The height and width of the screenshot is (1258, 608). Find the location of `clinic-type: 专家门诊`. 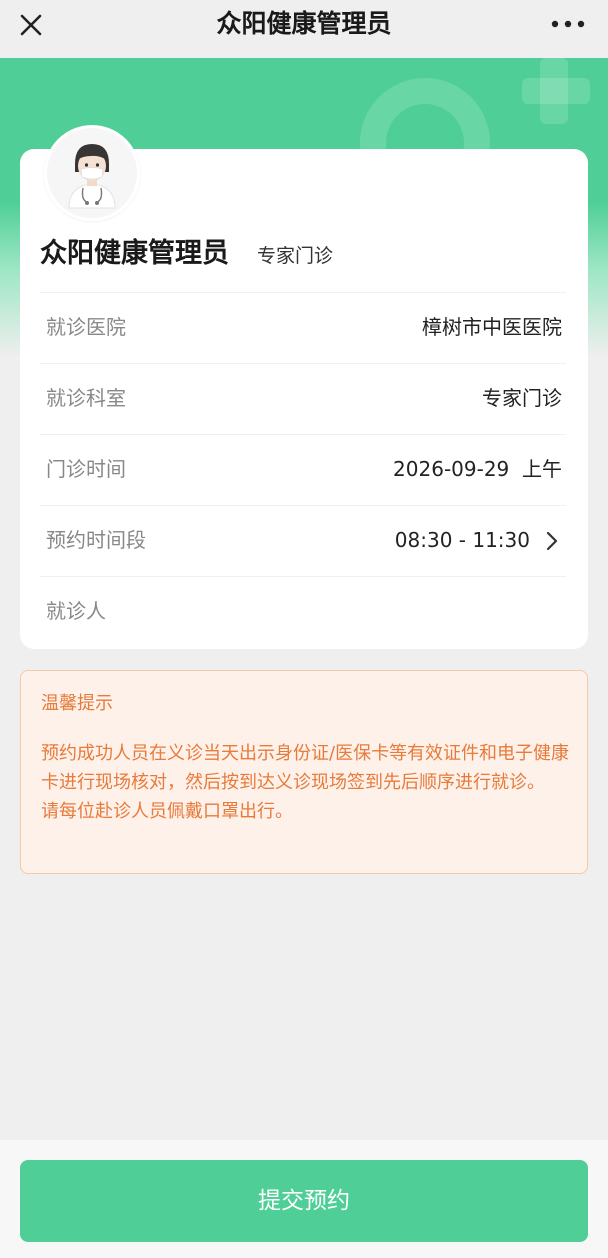

clinic-type: 专家门诊 is located at coordinates (295, 256).